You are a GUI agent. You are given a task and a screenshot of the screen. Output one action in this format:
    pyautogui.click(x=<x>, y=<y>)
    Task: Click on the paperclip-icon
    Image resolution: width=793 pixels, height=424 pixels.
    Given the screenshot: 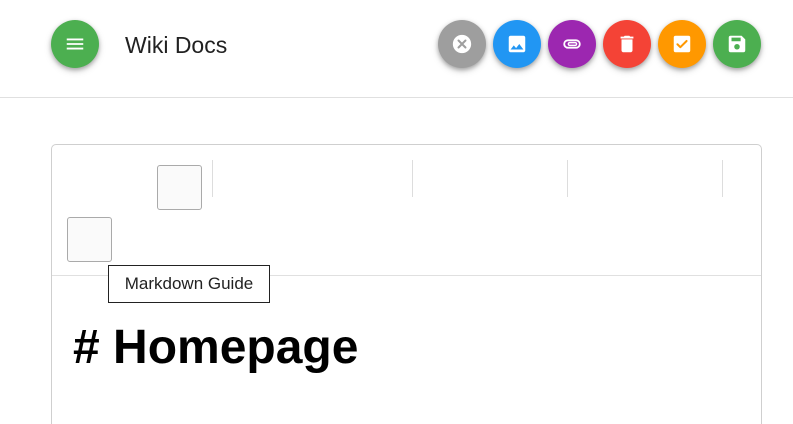 What is the action you would take?
    pyautogui.click(x=572, y=44)
    